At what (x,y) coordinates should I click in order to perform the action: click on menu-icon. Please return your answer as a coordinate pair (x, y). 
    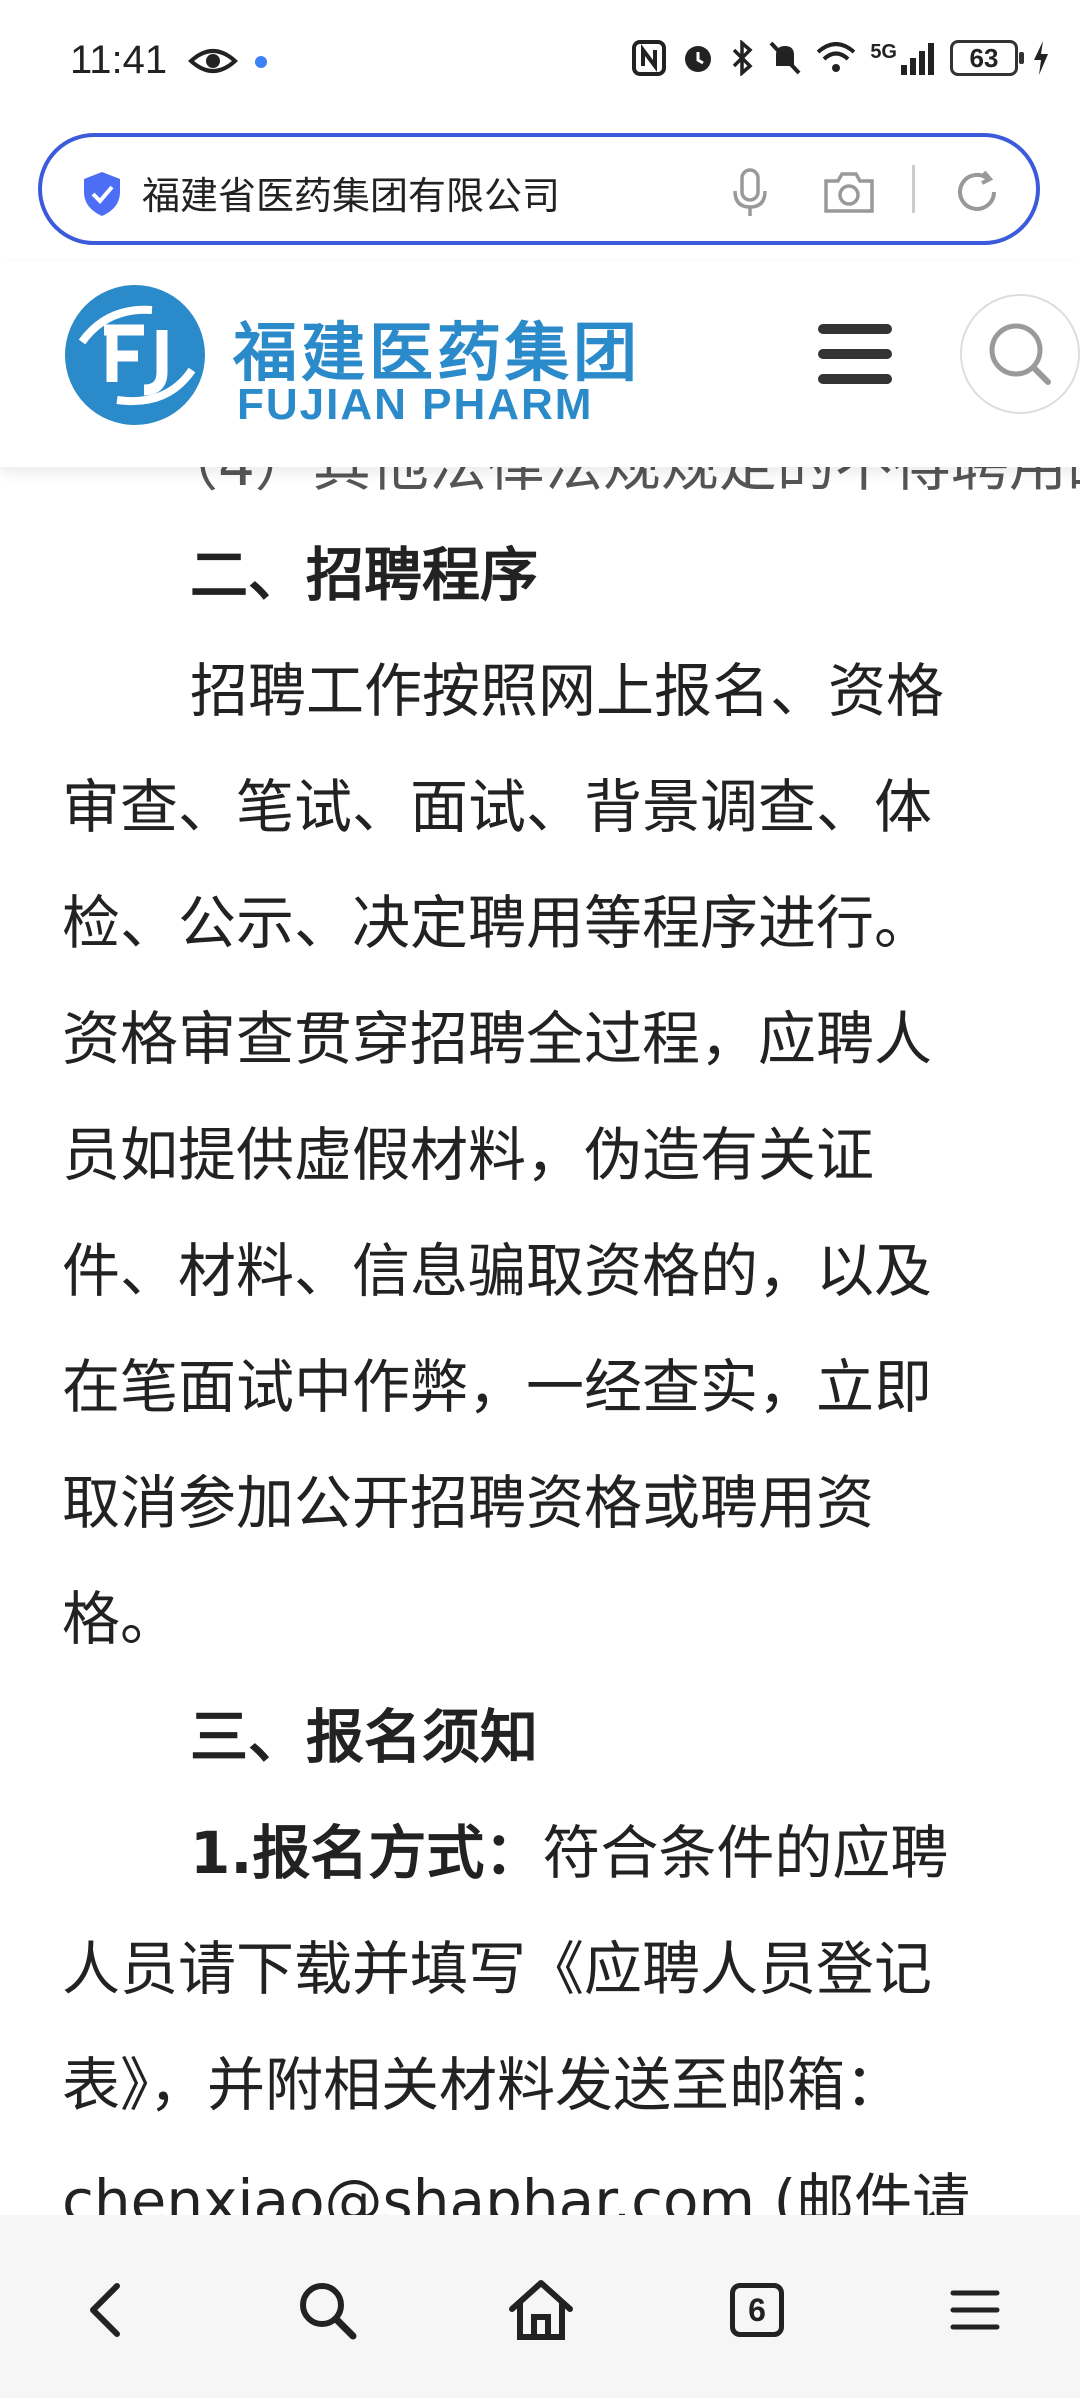
    Looking at the image, I should click on (975, 2310).